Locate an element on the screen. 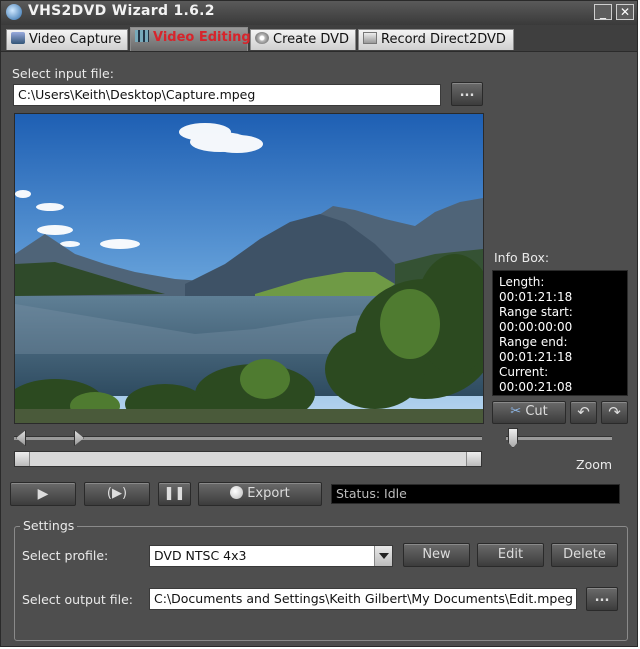 The width and height of the screenshot is (640, 649). tab-create-dvd: Create DVD is located at coordinates (303, 39).